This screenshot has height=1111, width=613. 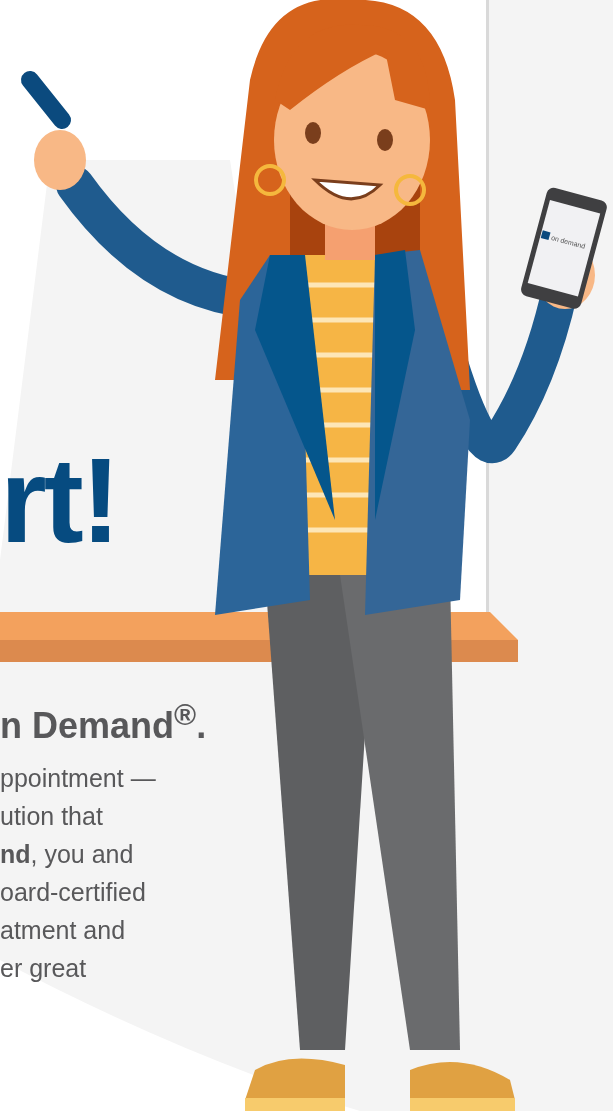 What do you see at coordinates (103, 722) in the screenshot?
I see `subheading: n Demand$^{®}$.` at bounding box center [103, 722].